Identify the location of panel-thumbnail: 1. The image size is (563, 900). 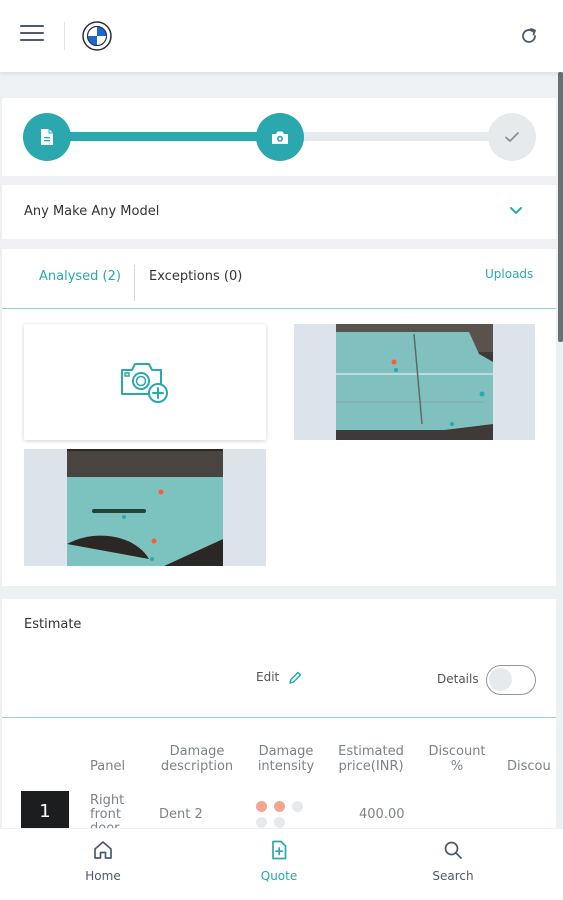
(45, 811).